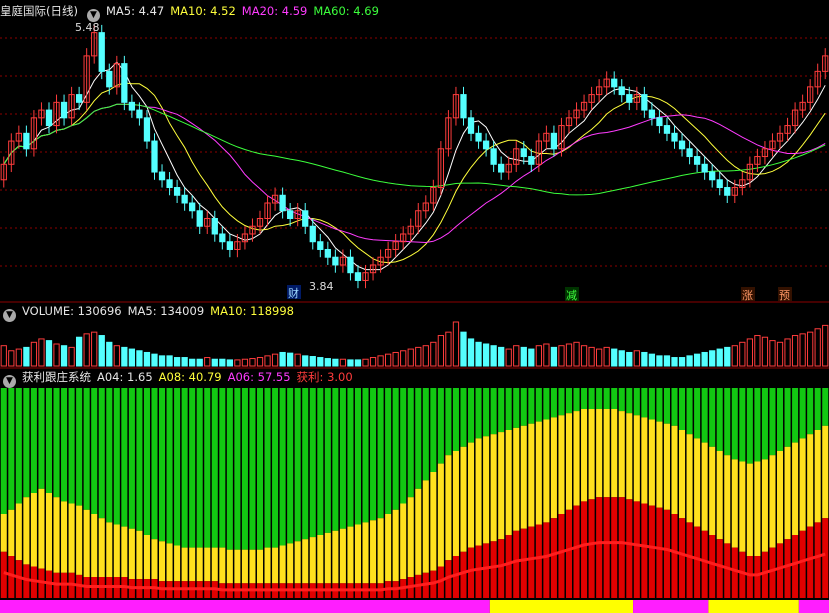 The height and width of the screenshot is (613, 829). I want to click on marker-cai: 财, so click(293, 293).